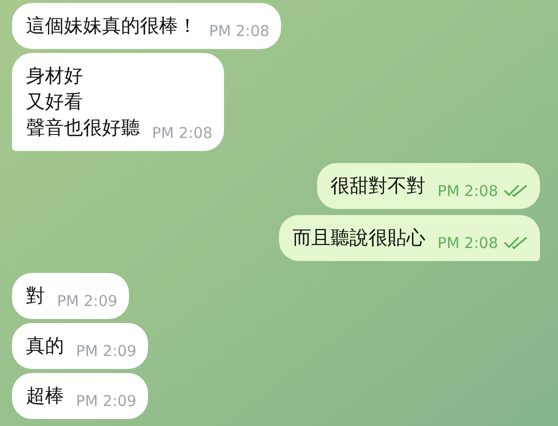 The image size is (558, 426). What do you see at coordinates (54, 76) in the screenshot?
I see `message-text: 身材好` at bounding box center [54, 76].